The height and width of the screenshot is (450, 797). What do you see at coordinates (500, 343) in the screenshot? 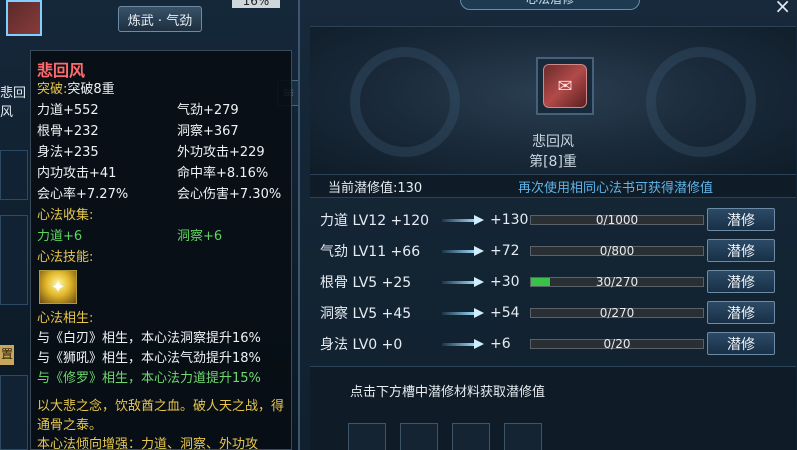
I see `attribute-gain: +6` at bounding box center [500, 343].